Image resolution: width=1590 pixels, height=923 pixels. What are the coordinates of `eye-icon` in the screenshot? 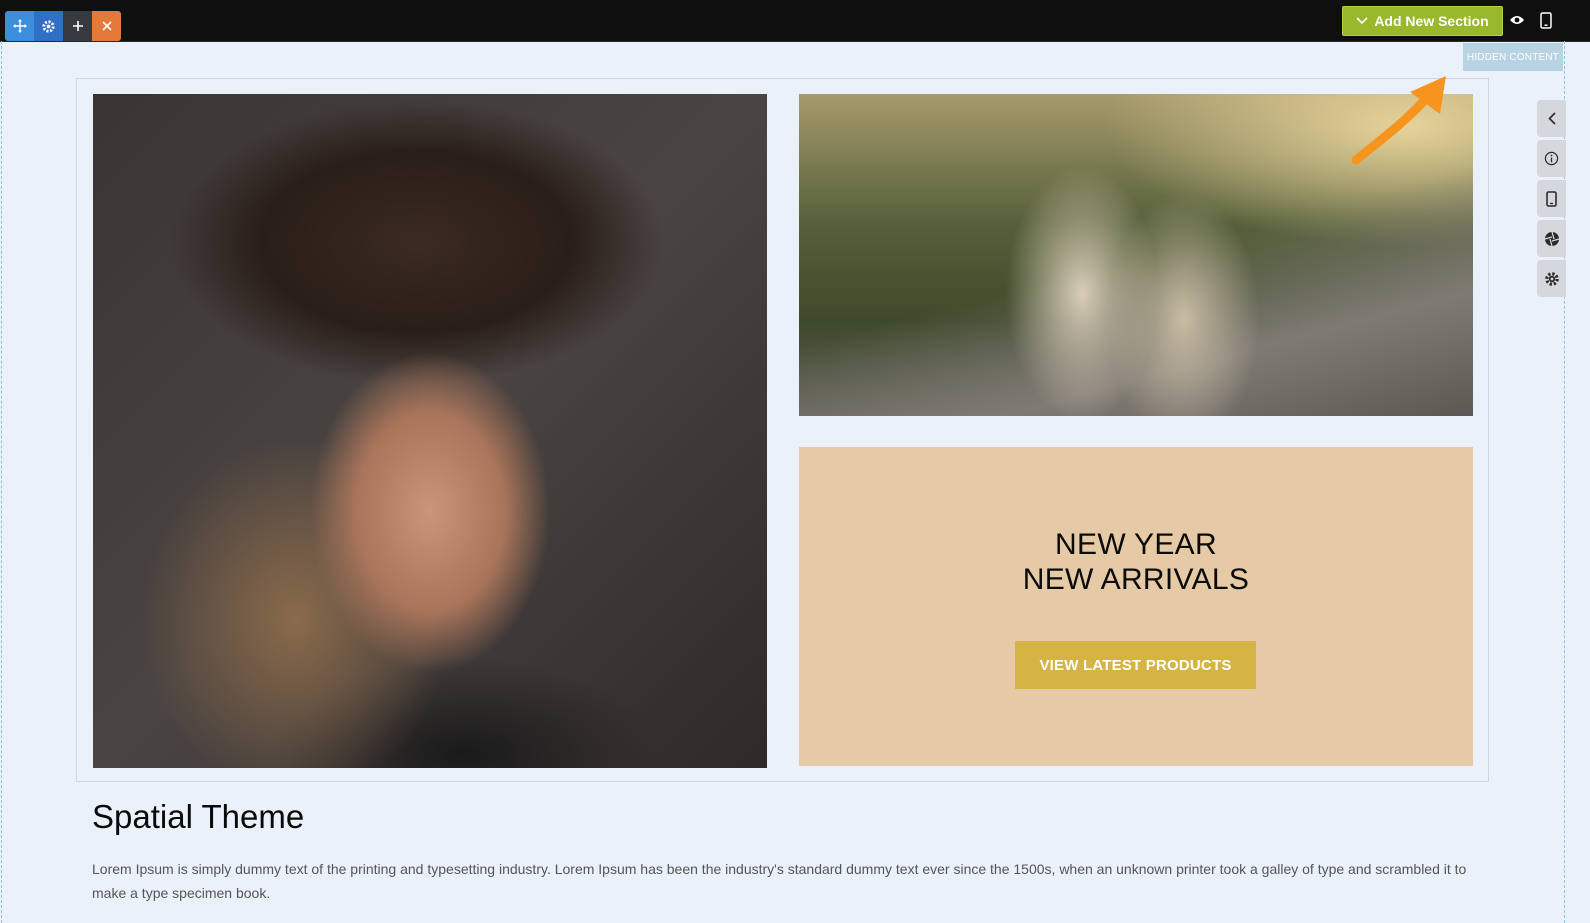 It's located at (1517, 20).